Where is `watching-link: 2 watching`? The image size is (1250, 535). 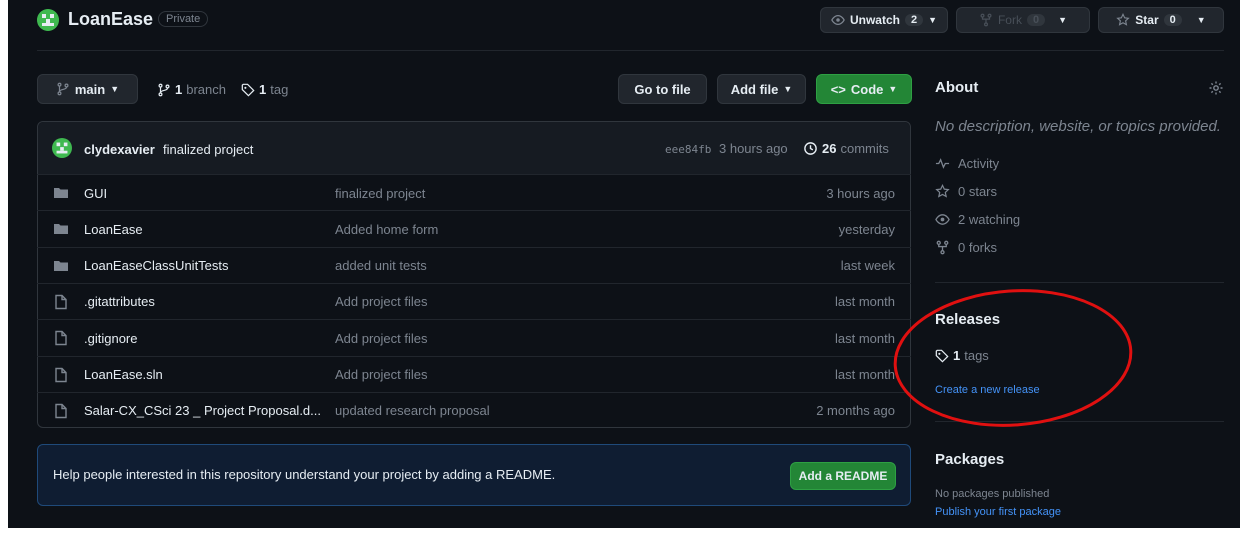 watching-link: 2 watching is located at coordinates (977, 219).